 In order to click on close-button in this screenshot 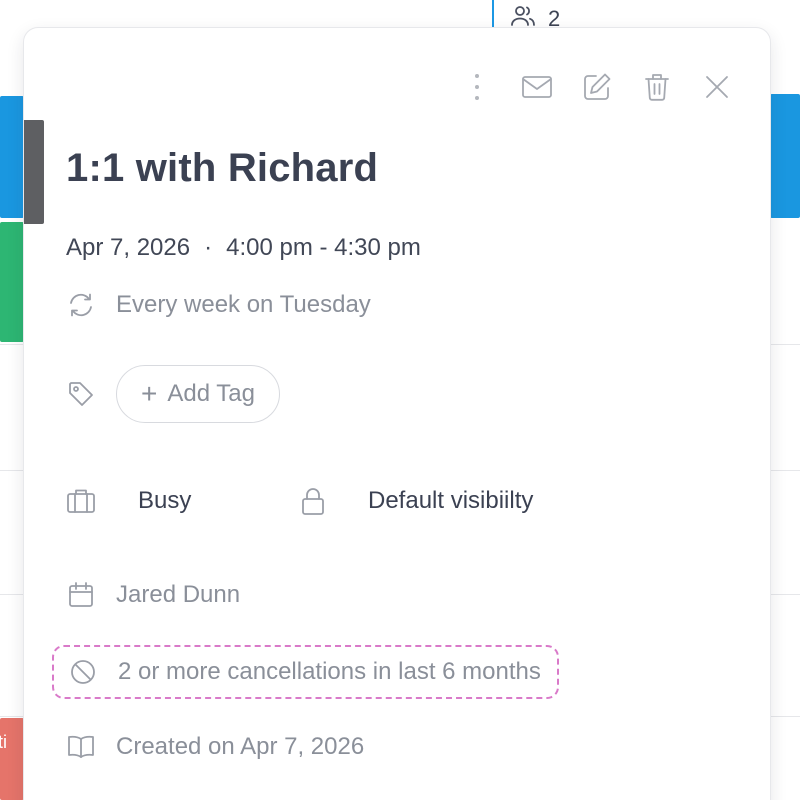, I will do `click(717, 87)`.